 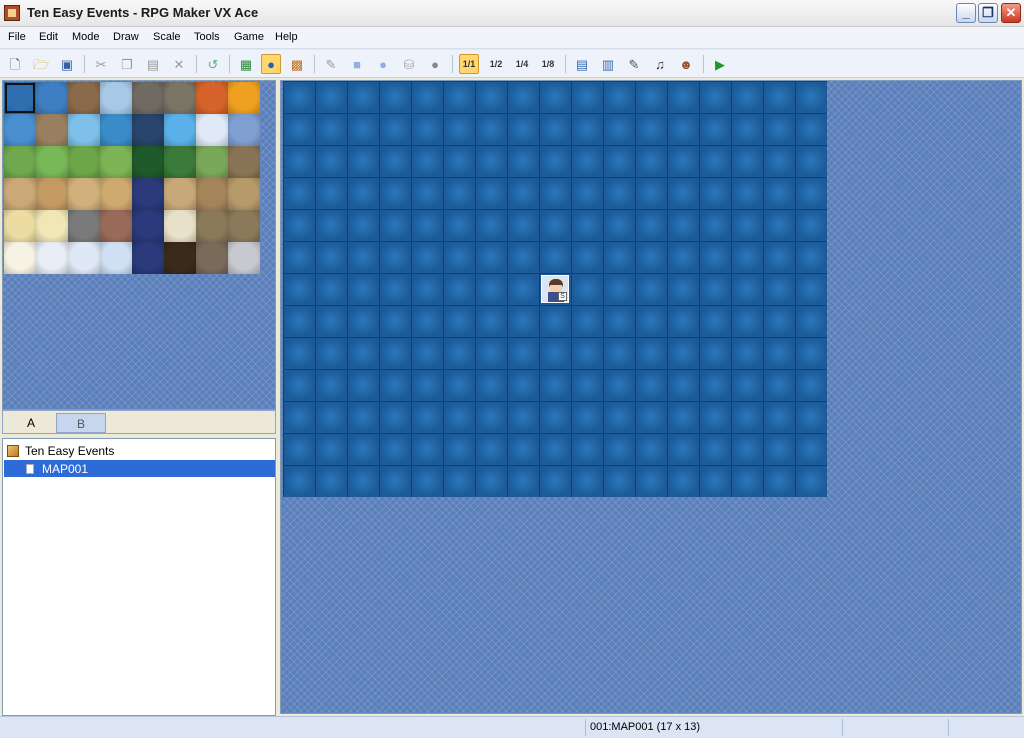 I want to click on paste-icon: ▤, so click(x=153, y=64).